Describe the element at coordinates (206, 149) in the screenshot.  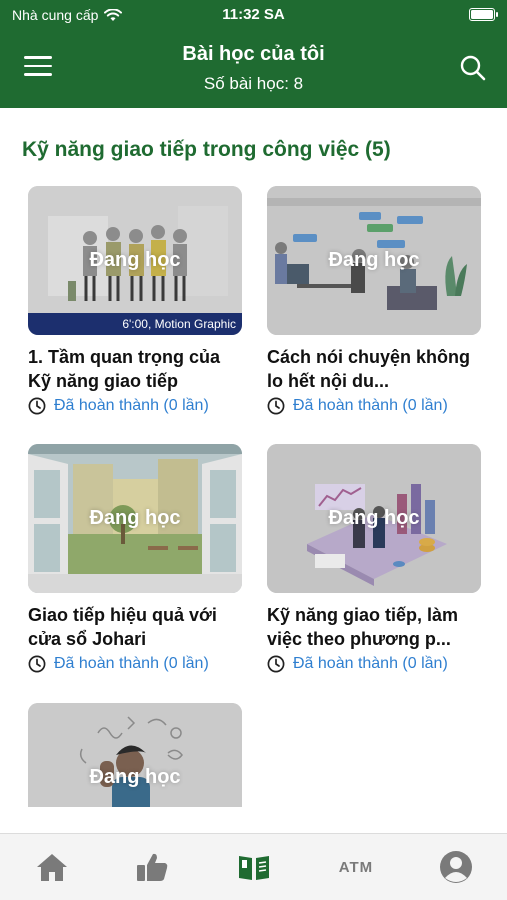
I see `section-title: Kỹ năng giao tiếp trong công việc (5)` at that location.